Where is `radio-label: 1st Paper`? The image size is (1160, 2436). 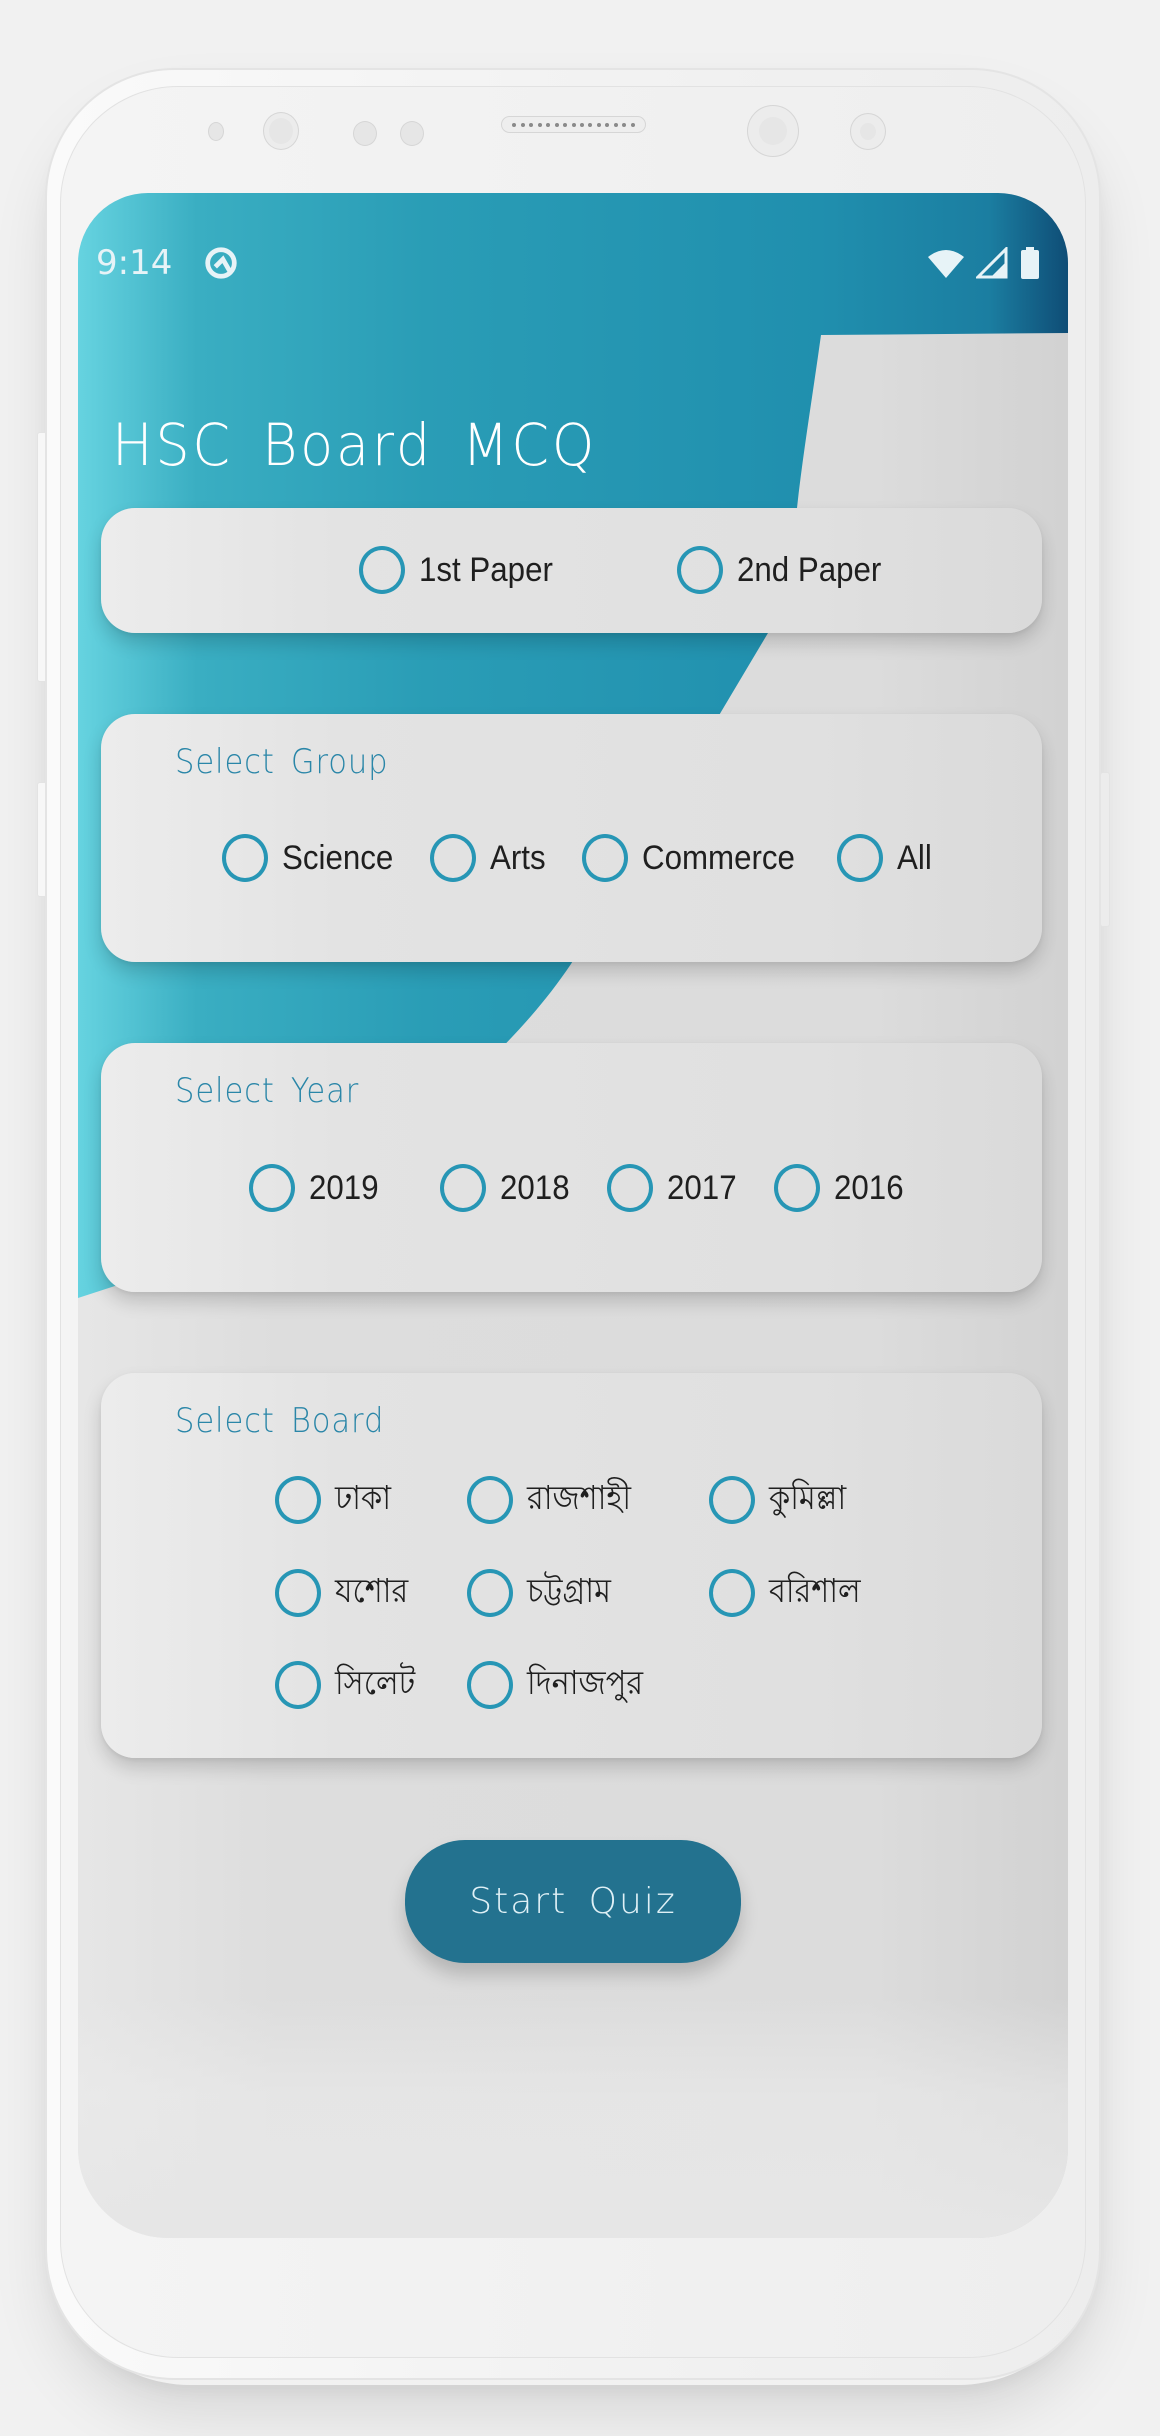
radio-label: 1st Paper is located at coordinates (486, 569).